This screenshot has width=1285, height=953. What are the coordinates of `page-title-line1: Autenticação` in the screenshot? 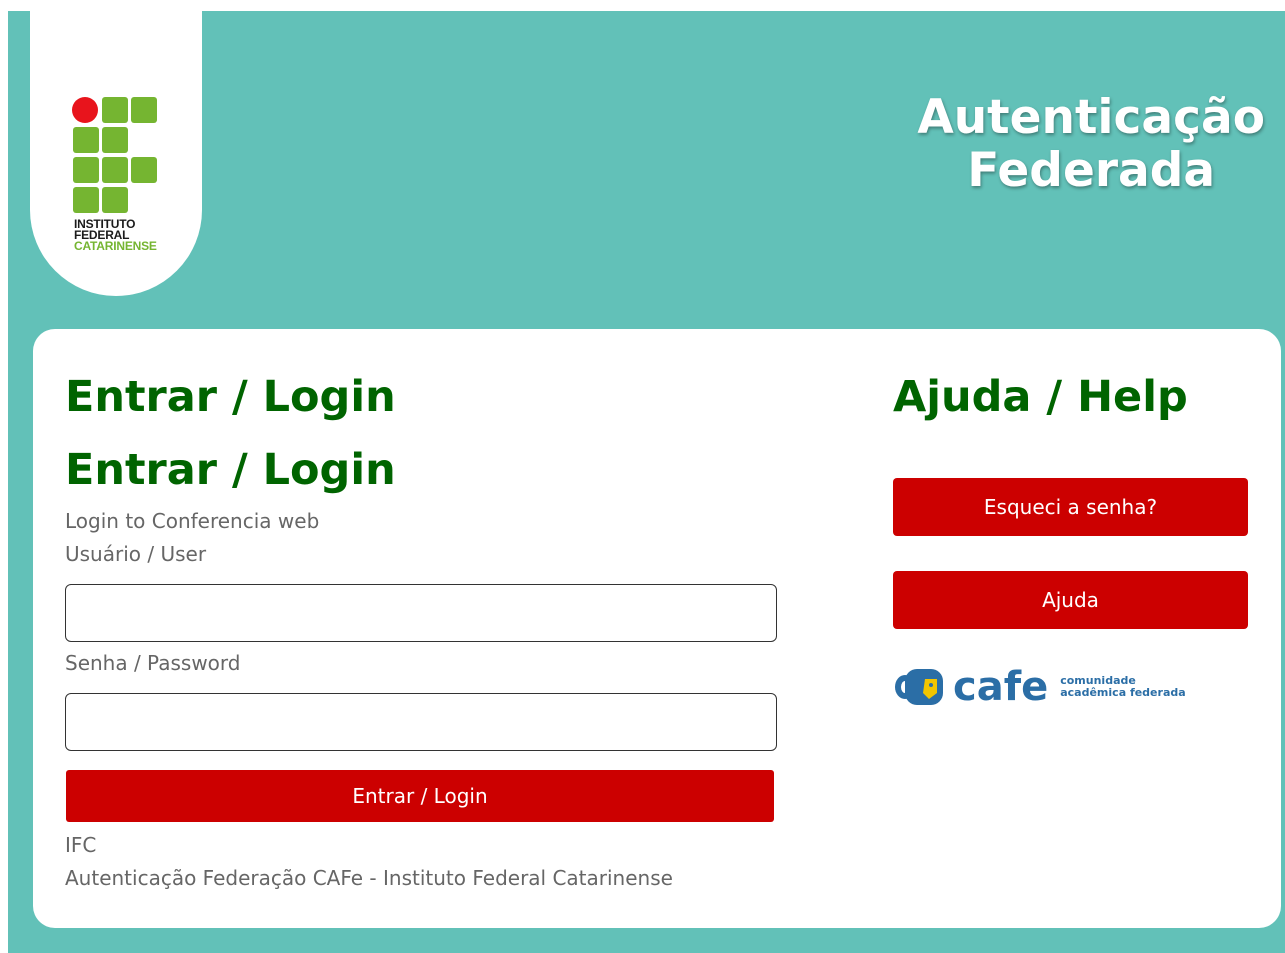 It's located at (1091, 117).